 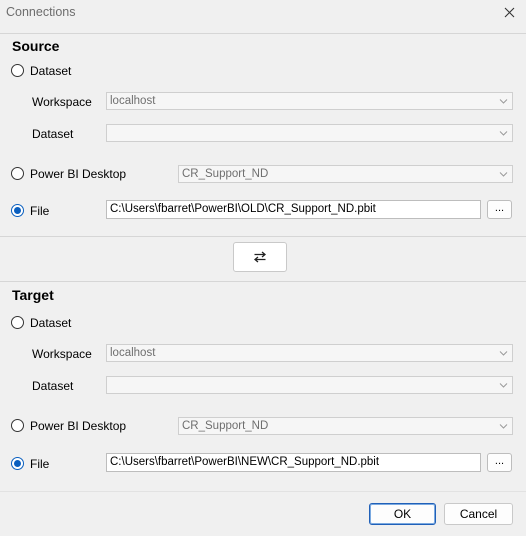 What do you see at coordinates (309, 385) in the screenshot?
I see `target-dataset-select` at bounding box center [309, 385].